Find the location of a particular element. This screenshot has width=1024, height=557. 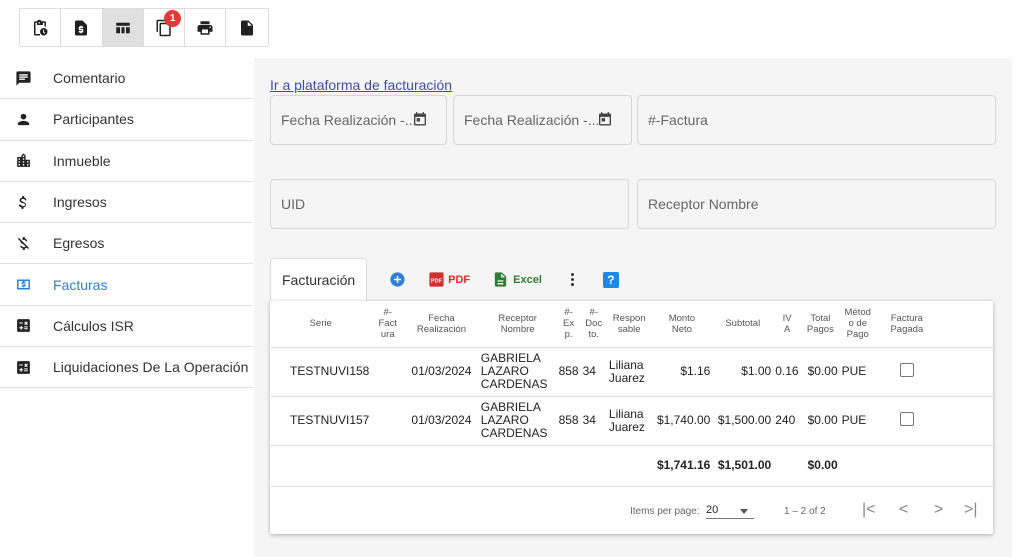

paginator: Items per page: 20 1 – 2 of 2 |< < > >| is located at coordinates (631, 512).